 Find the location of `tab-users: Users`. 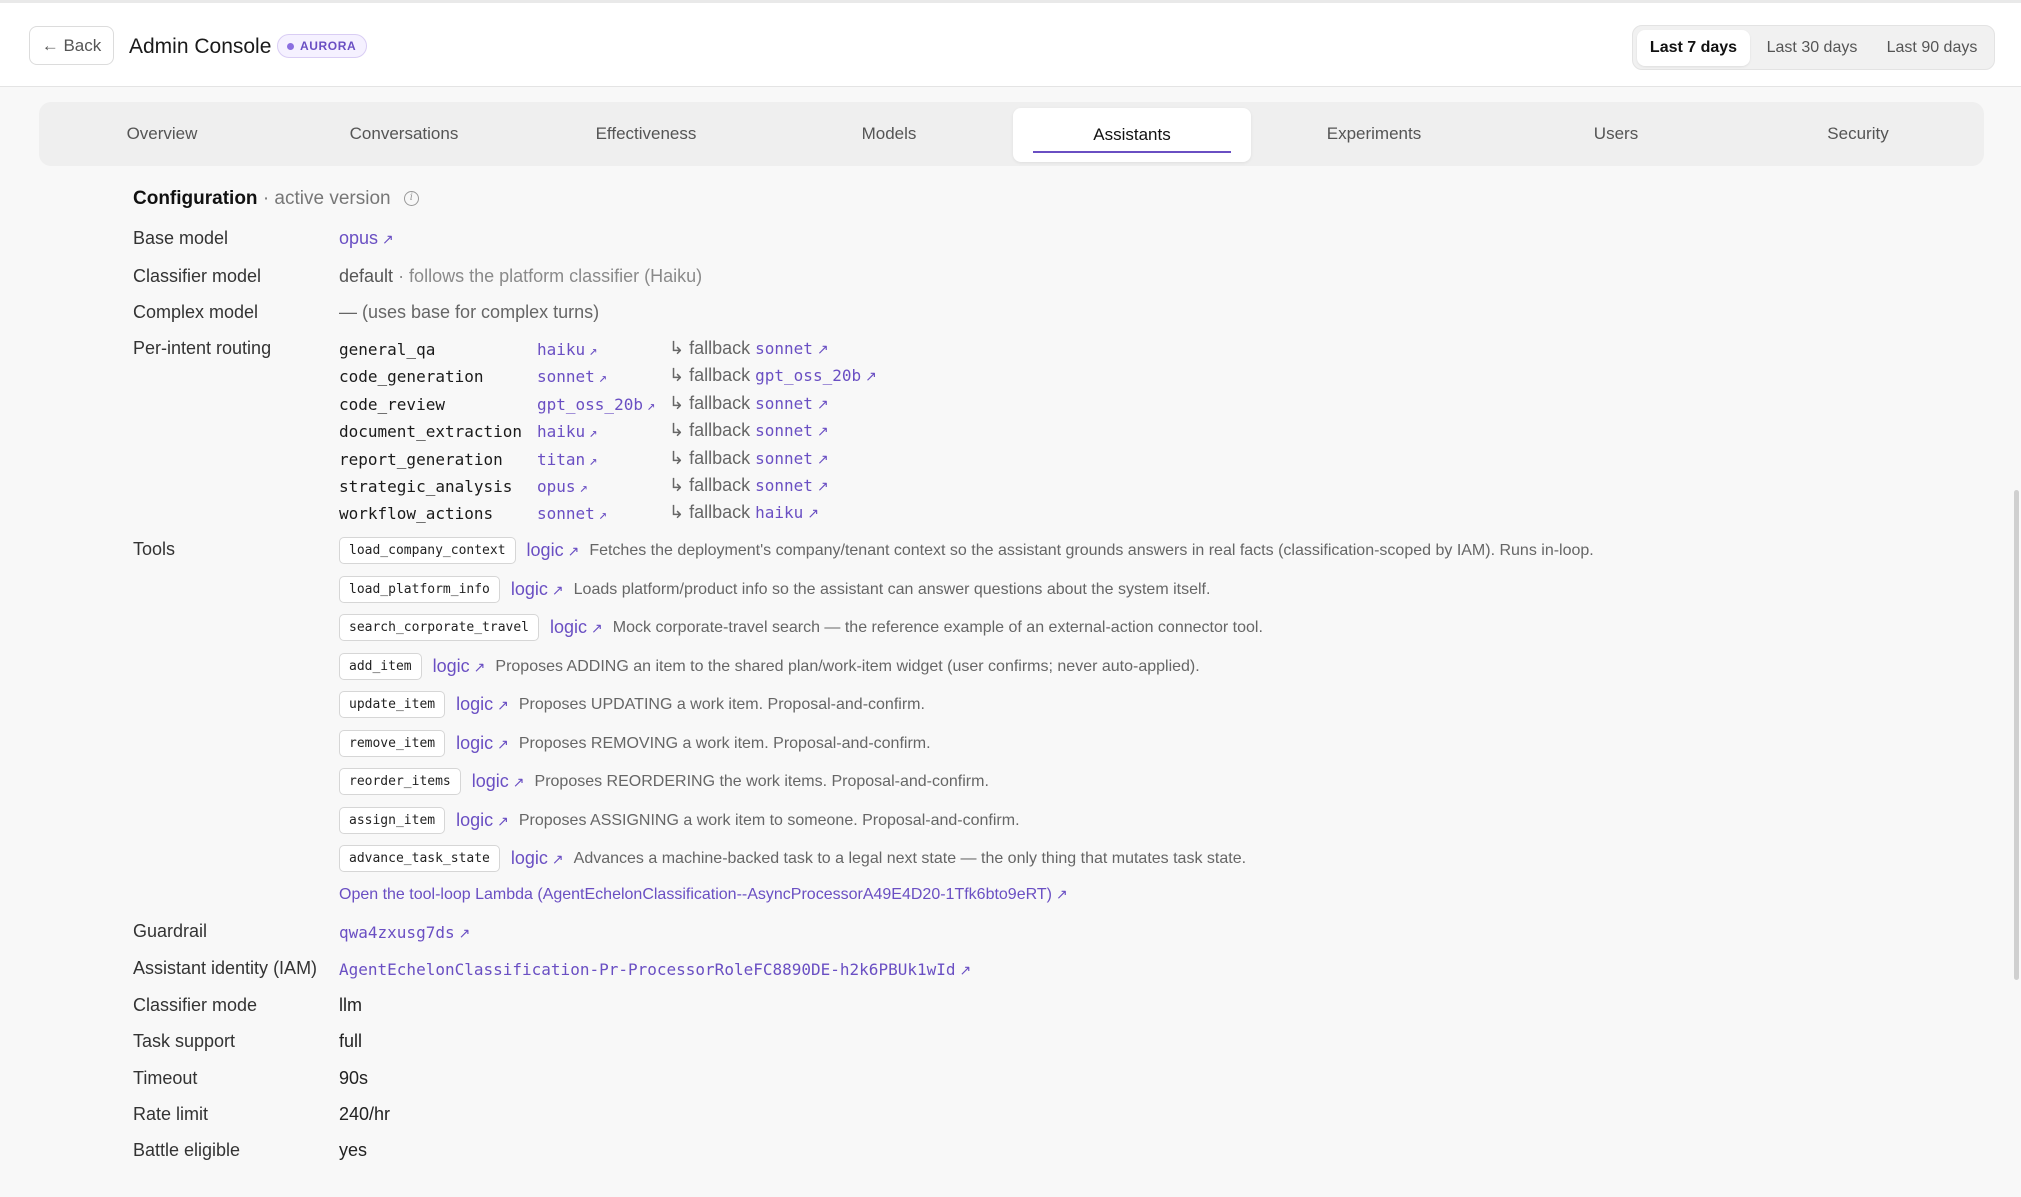

tab-users: Users is located at coordinates (1616, 134).